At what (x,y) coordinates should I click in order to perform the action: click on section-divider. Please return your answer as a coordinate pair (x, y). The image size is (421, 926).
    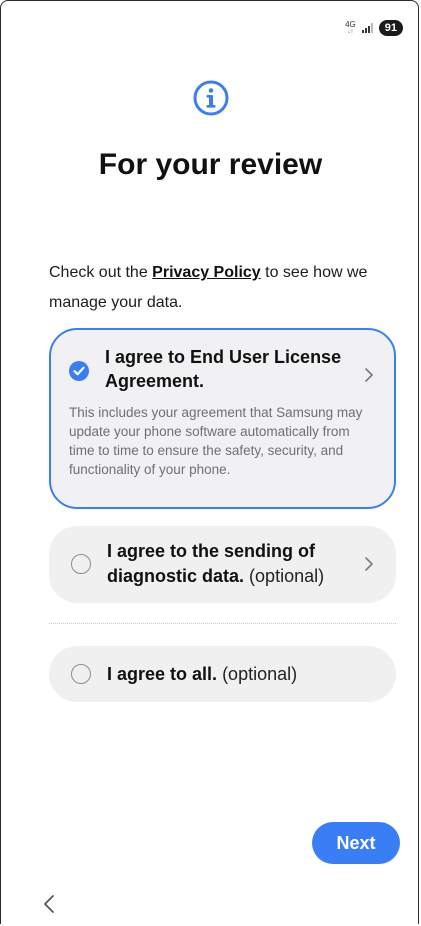
    Looking at the image, I should click on (222, 623).